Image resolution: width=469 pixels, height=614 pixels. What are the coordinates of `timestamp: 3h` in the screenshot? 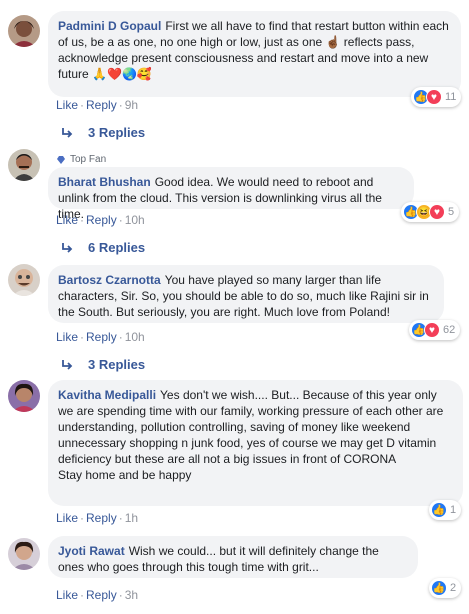 It's located at (131, 595).